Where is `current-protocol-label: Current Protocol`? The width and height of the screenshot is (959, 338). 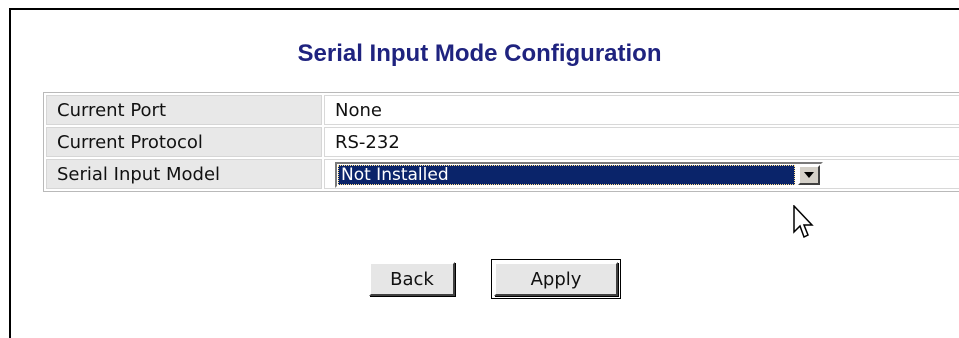 current-protocol-label: Current Protocol is located at coordinates (184, 142).